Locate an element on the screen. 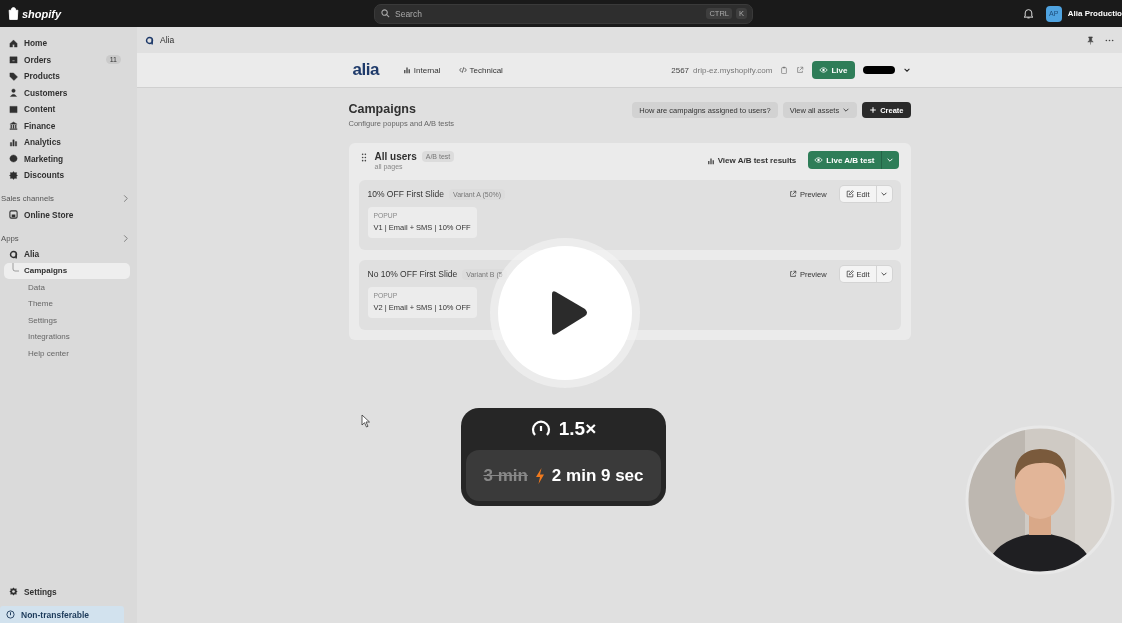 Image resolution: width=1122 pixels, height=623 pixels. store-domain: drip-ez.myshopify.com is located at coordinates (733, 70).